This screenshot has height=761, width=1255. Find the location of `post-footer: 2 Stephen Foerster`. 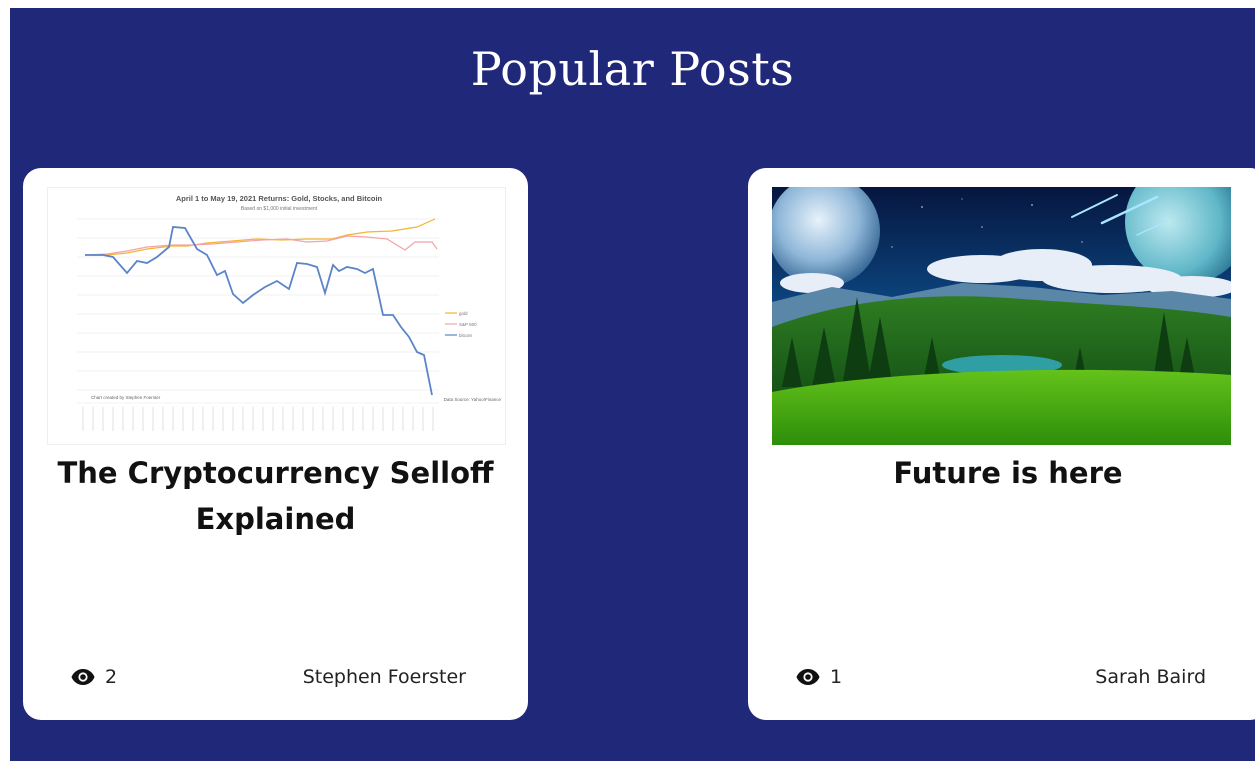

post-footer: 2 Stephen Foerster is located at coordinates (268, 679).